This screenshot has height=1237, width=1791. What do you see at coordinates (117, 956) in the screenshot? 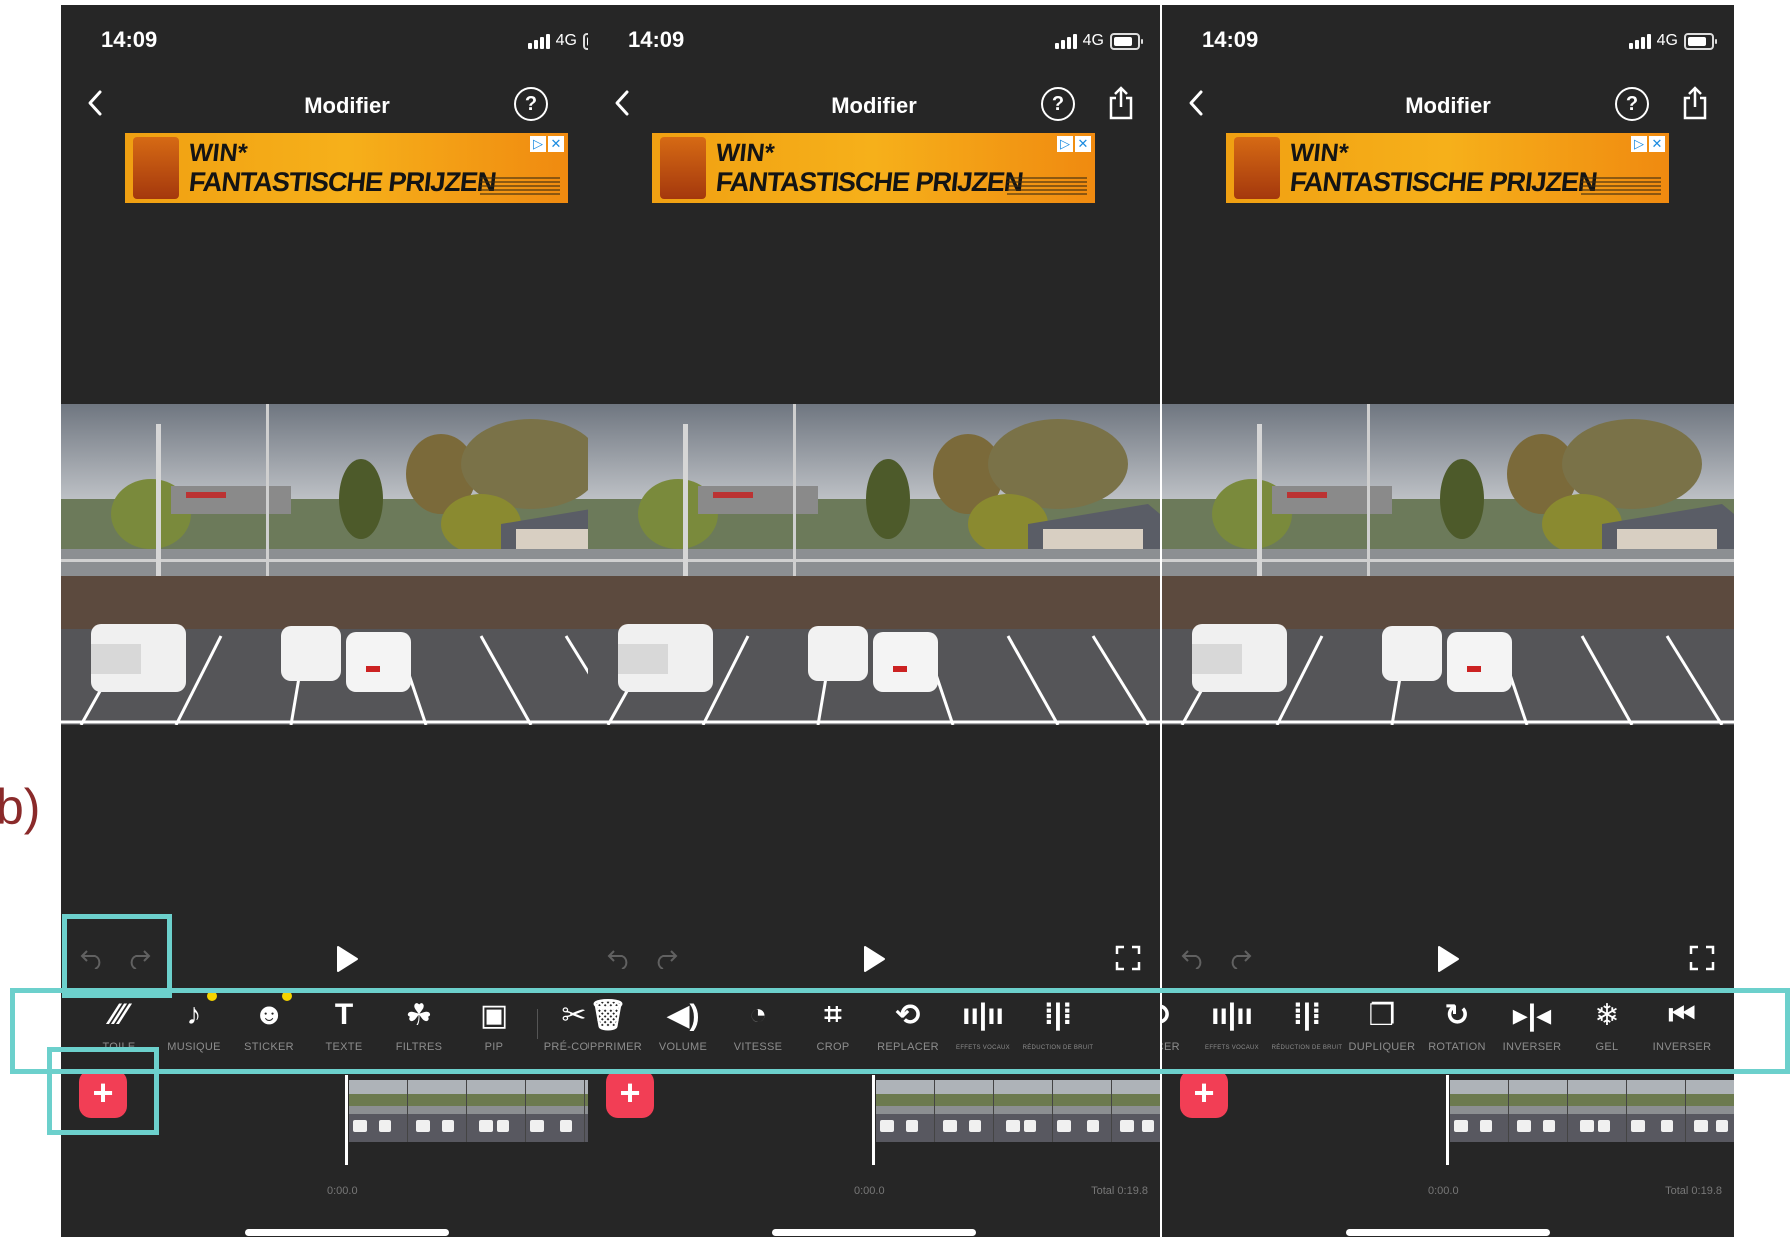
I see `undo-redo-highlight` at bounding box center [117, 956].